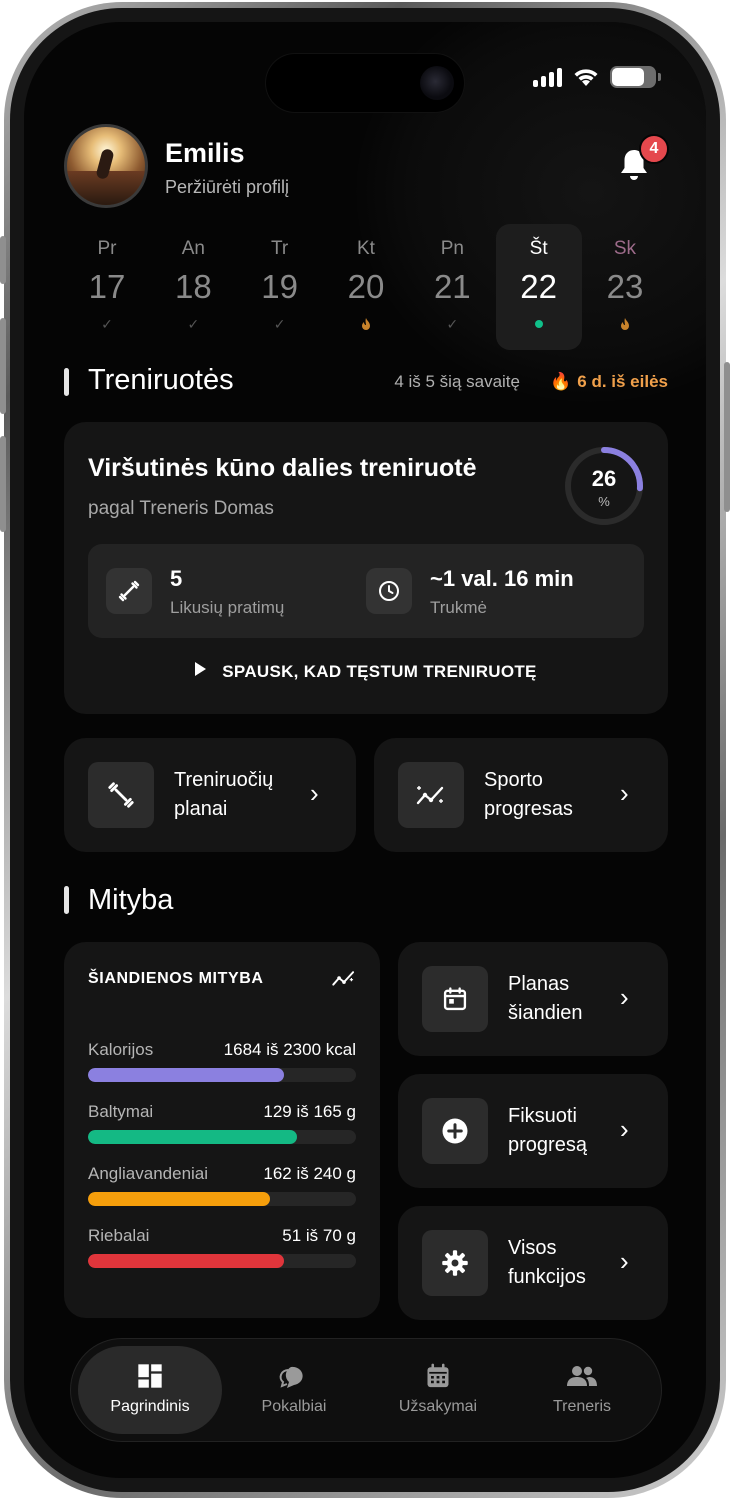  What do you see at coordinates (291, 1377) in the screenshot?
I see `chat-bubbles-icon` at bounding box center [291, 1377].